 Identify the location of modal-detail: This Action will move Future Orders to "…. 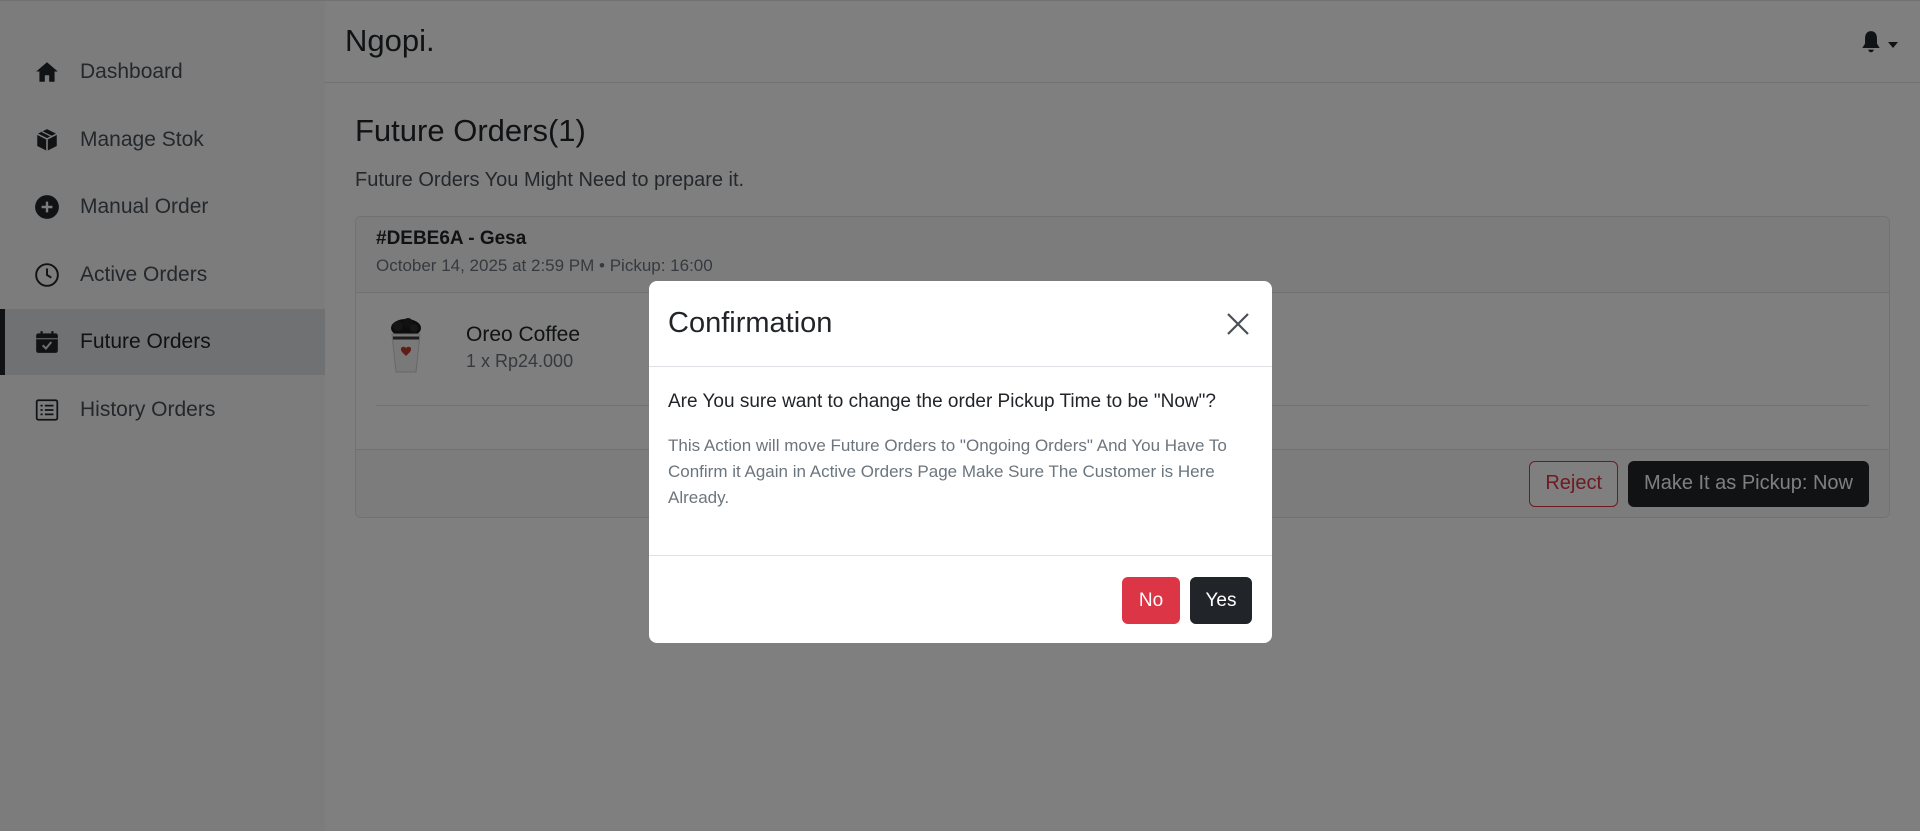
(947, 471).